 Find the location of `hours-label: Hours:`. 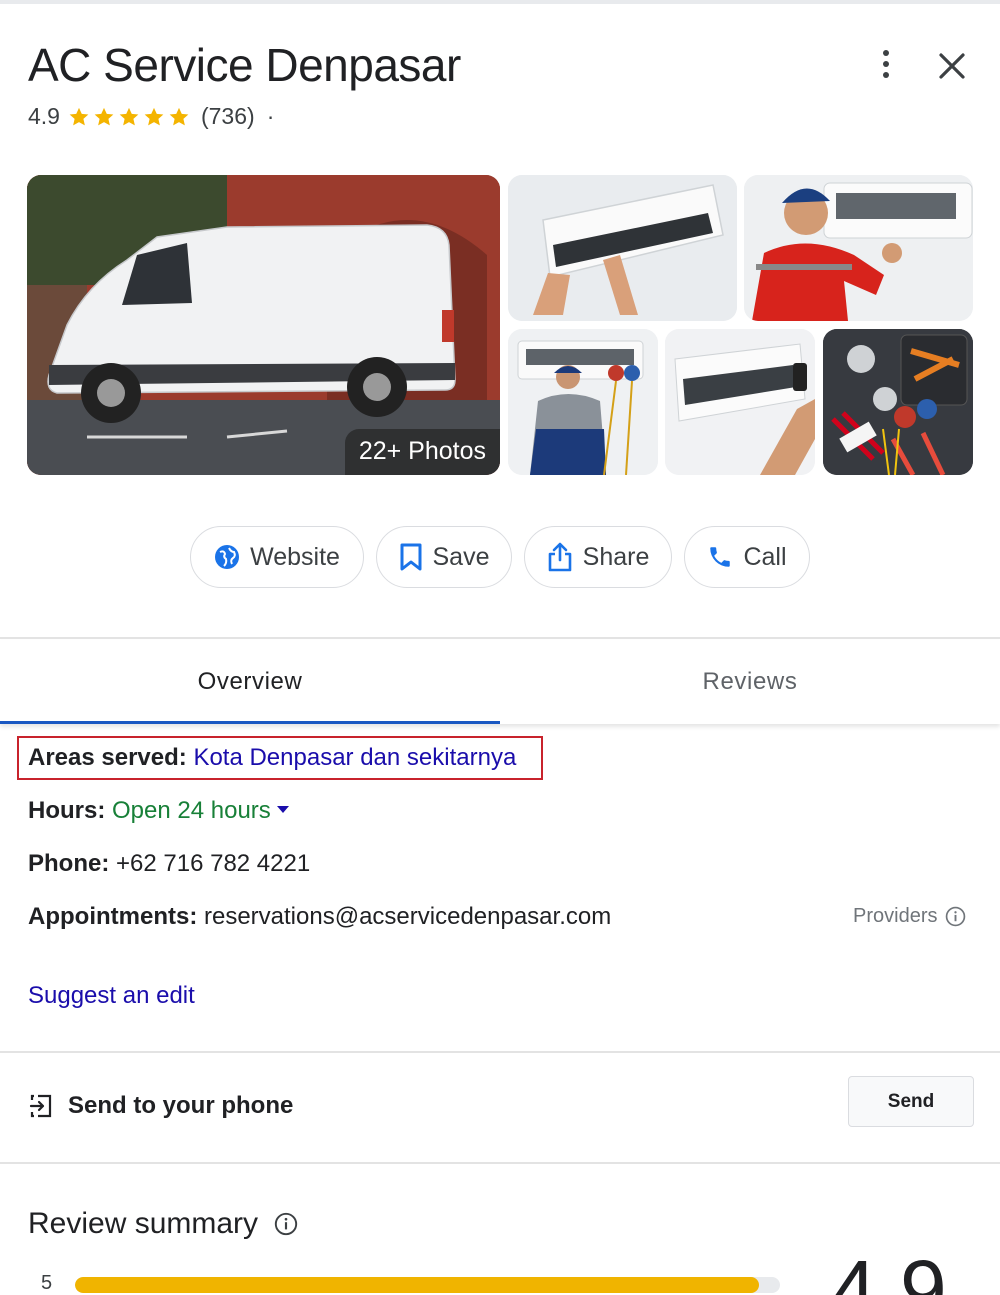

hours-label: Hours: is located at coordinates (67, 810).